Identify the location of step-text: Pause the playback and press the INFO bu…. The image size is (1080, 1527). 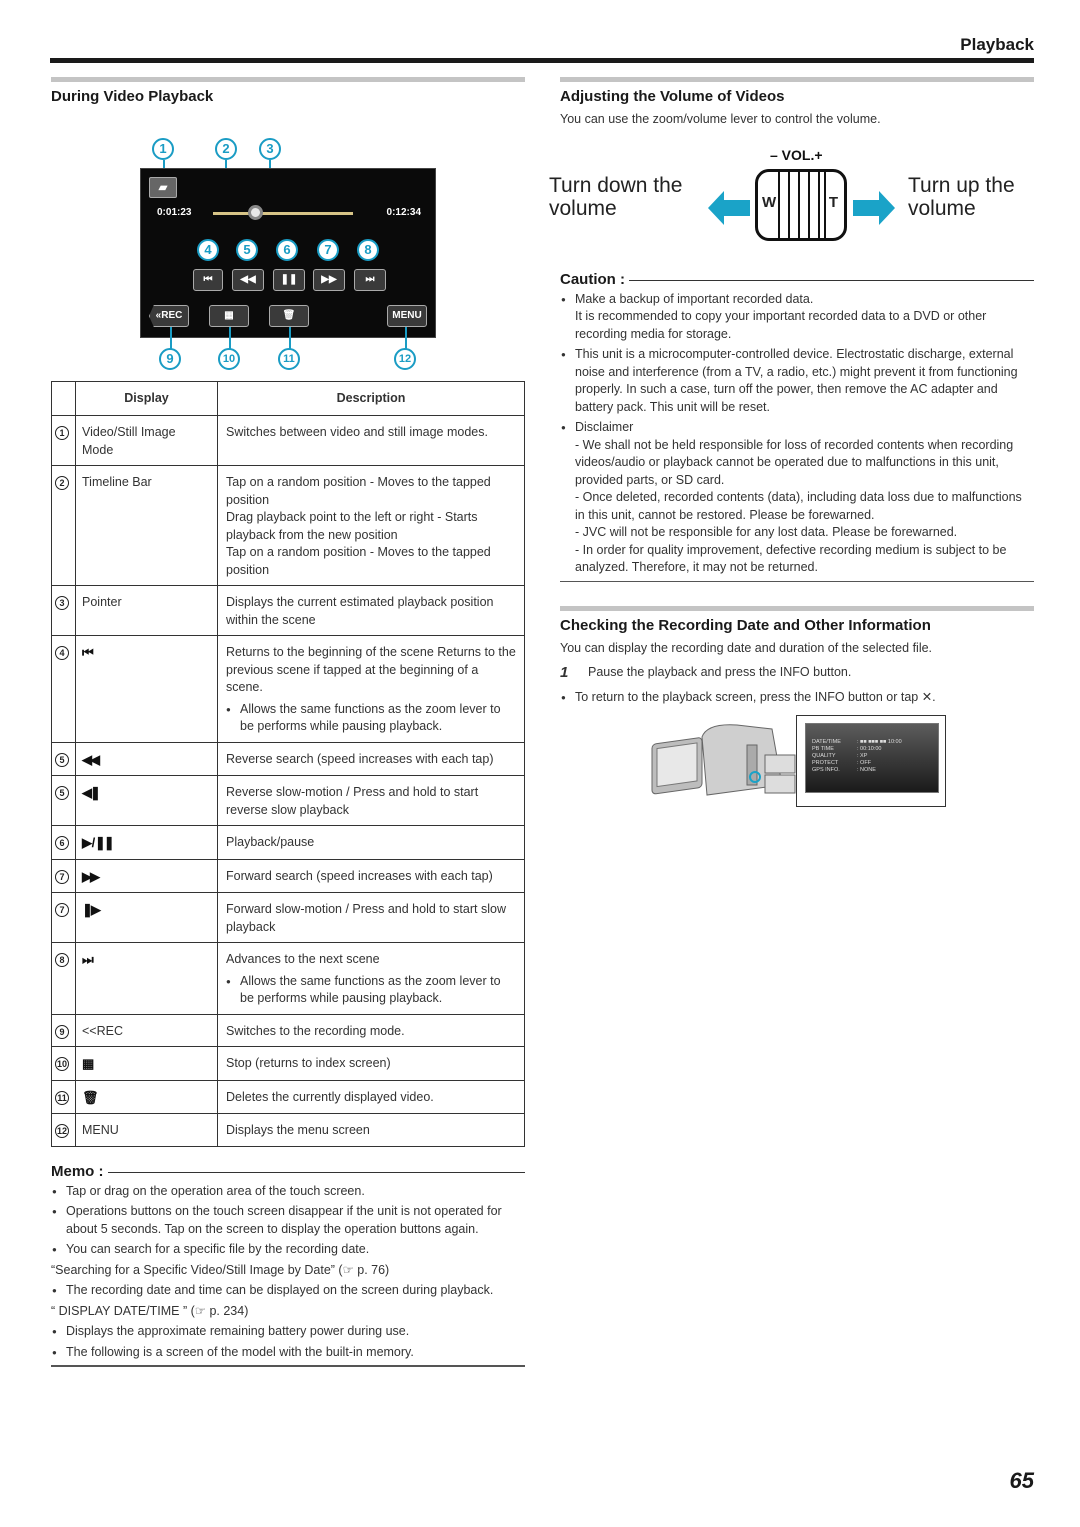
(720, 671).